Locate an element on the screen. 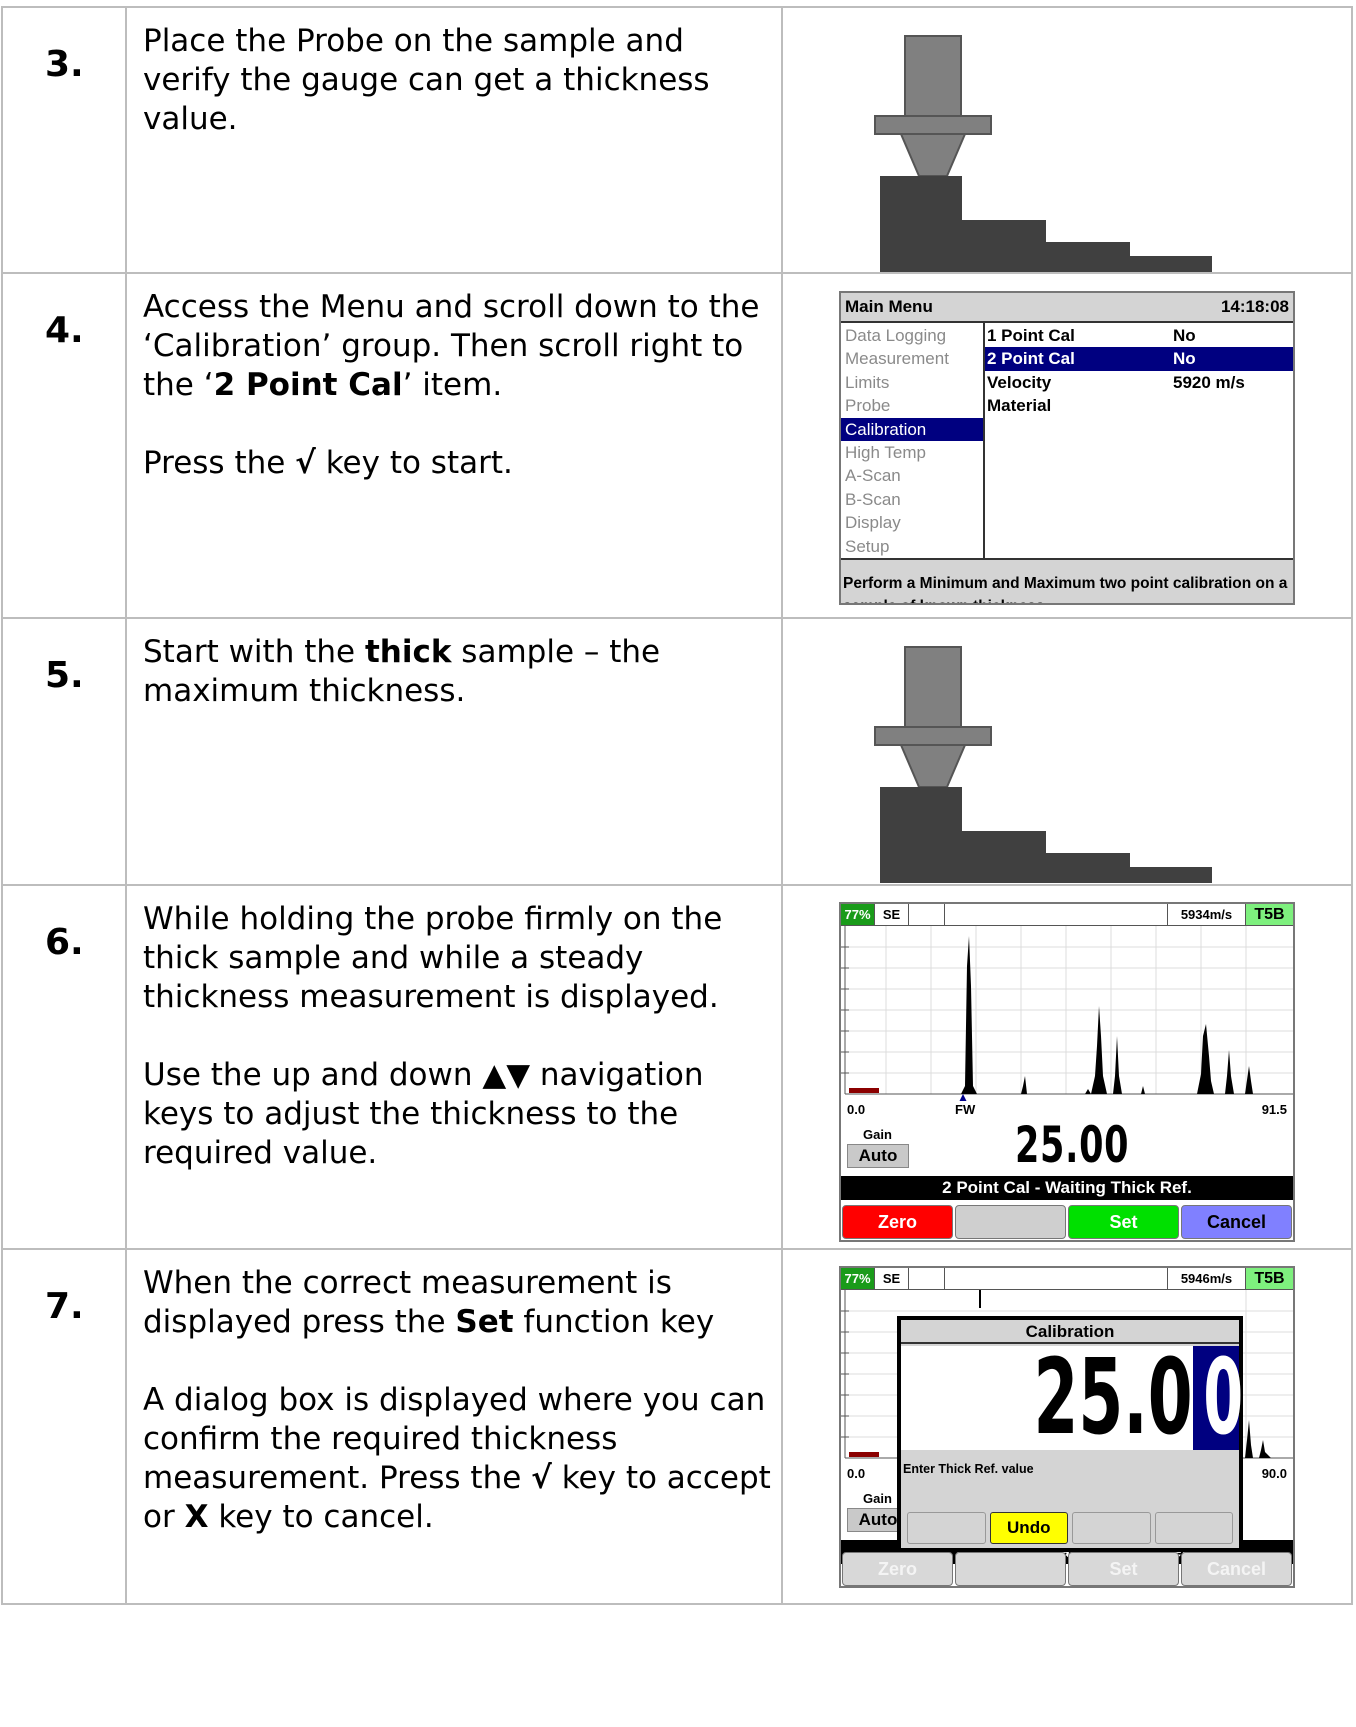 The height and width of the screenshot is (1727, 1356). menu-item-selected: 2 Point Cal No is located at coordinates (1139, 359).